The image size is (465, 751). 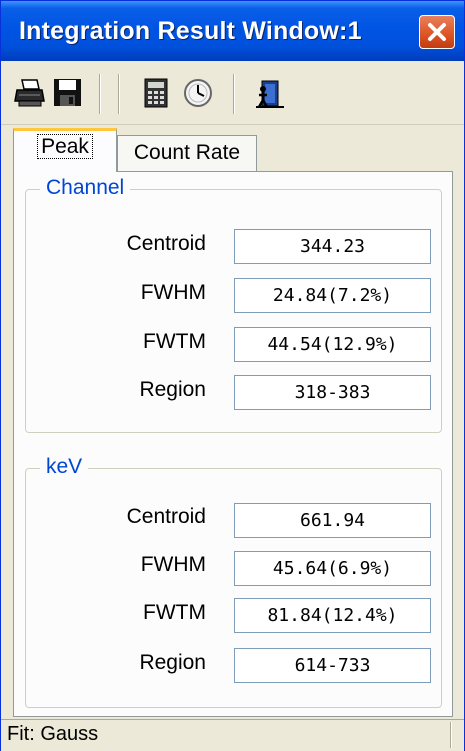 I want to click on toolbar, so click(x=232, y=93).